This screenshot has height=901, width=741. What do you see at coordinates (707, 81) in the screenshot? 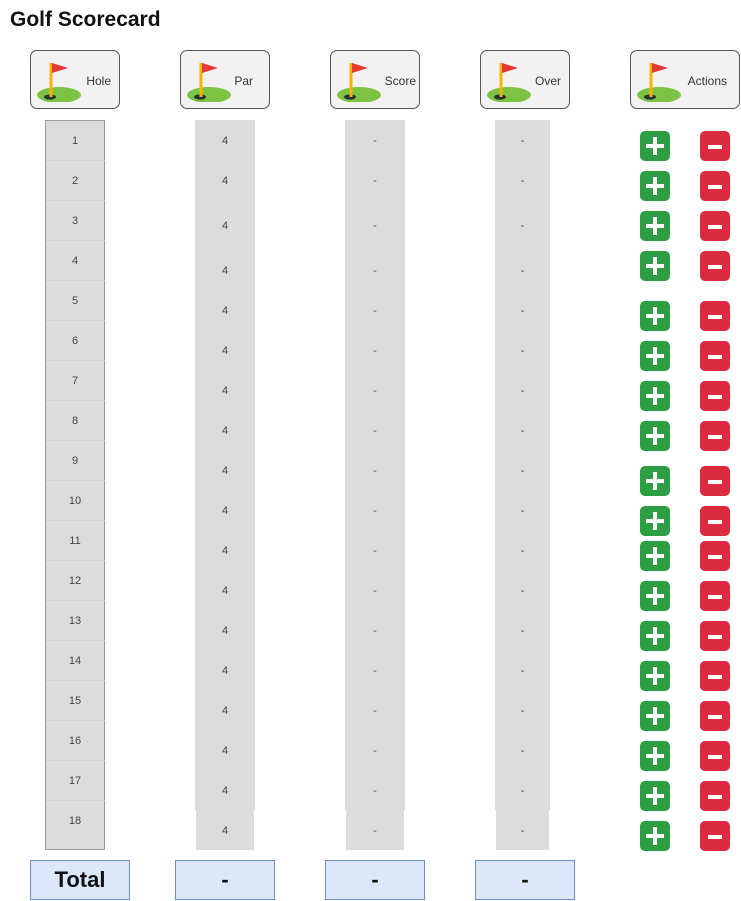
I see `actions-column-label: Actions` at bounding box center [707, 81].